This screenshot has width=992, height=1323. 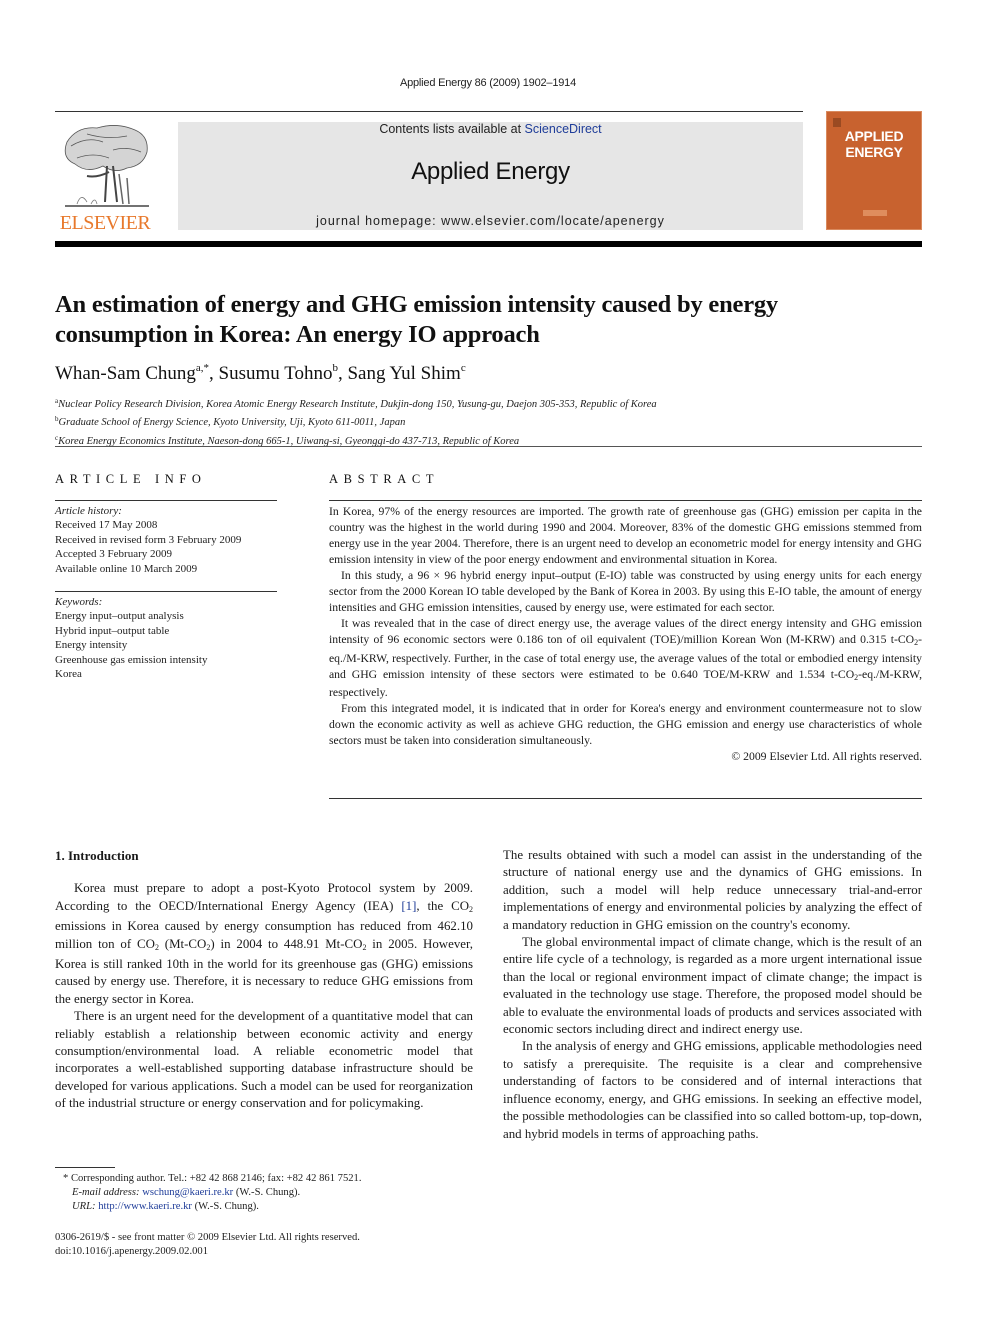 I want to click on elsevier-tree-icon, so click(x=106, y=166).